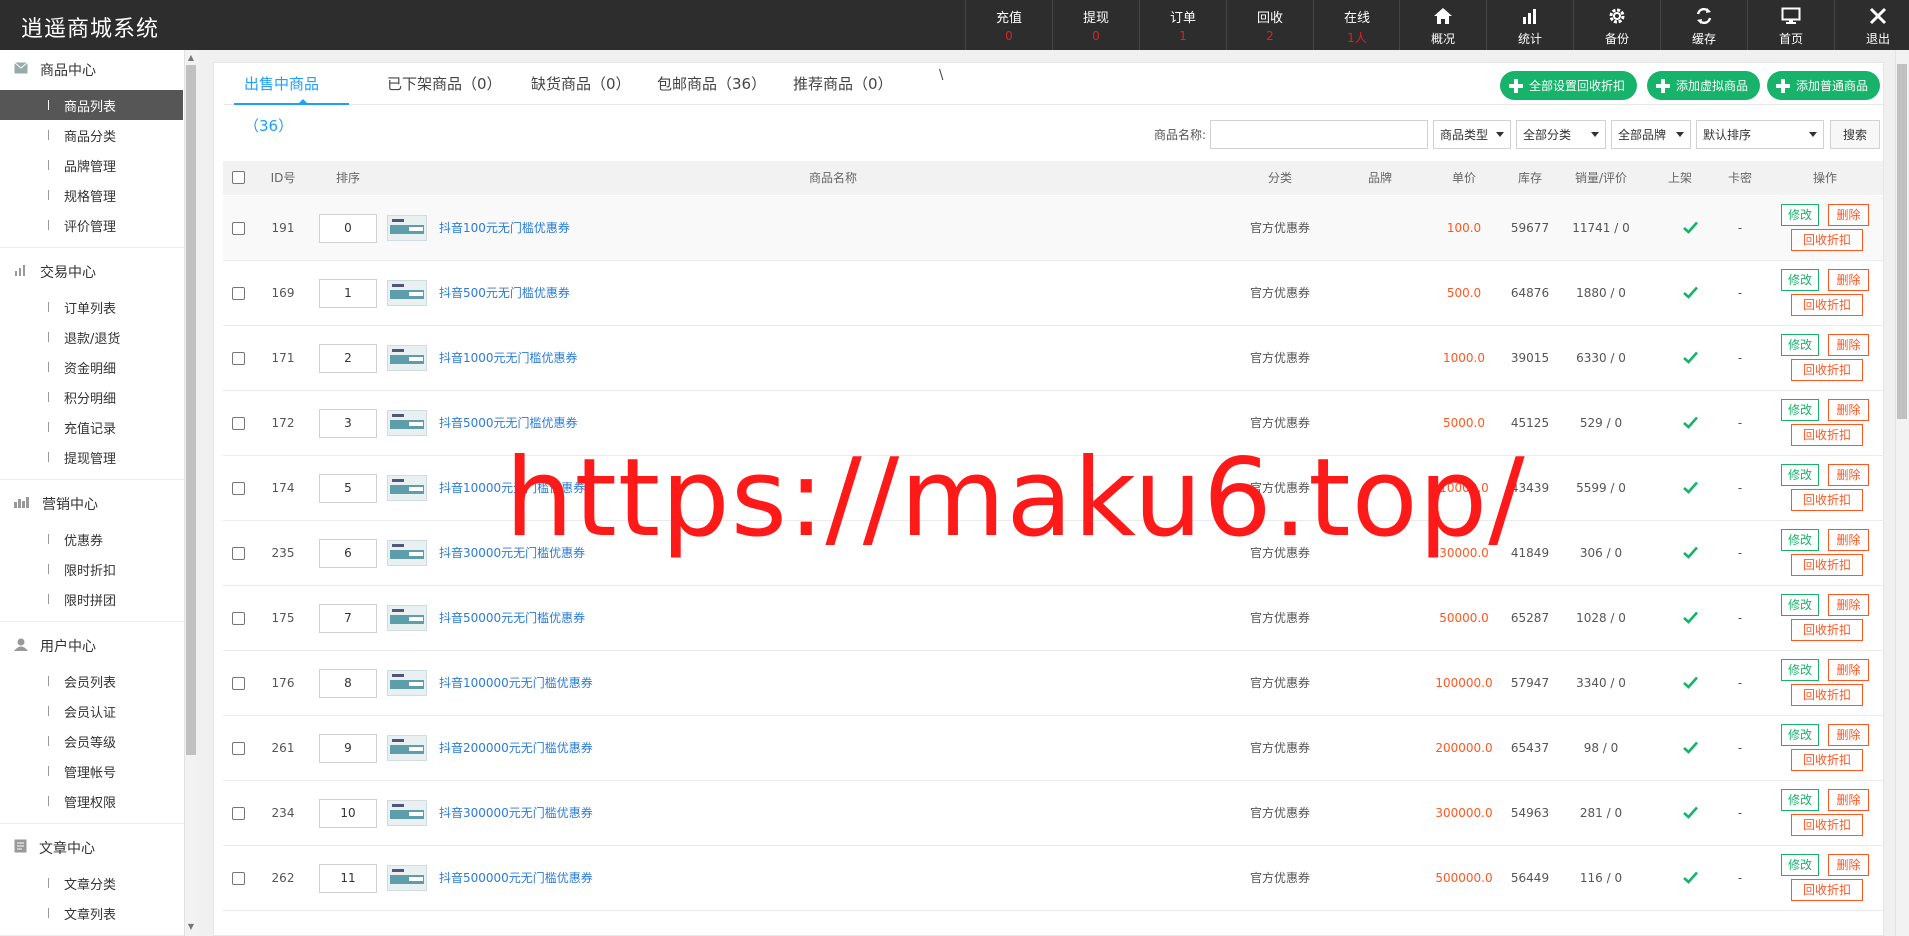  Describe the element at coordinates (1095, 25) in the screenshot. I see `stat-1: 提现 0` at that location.